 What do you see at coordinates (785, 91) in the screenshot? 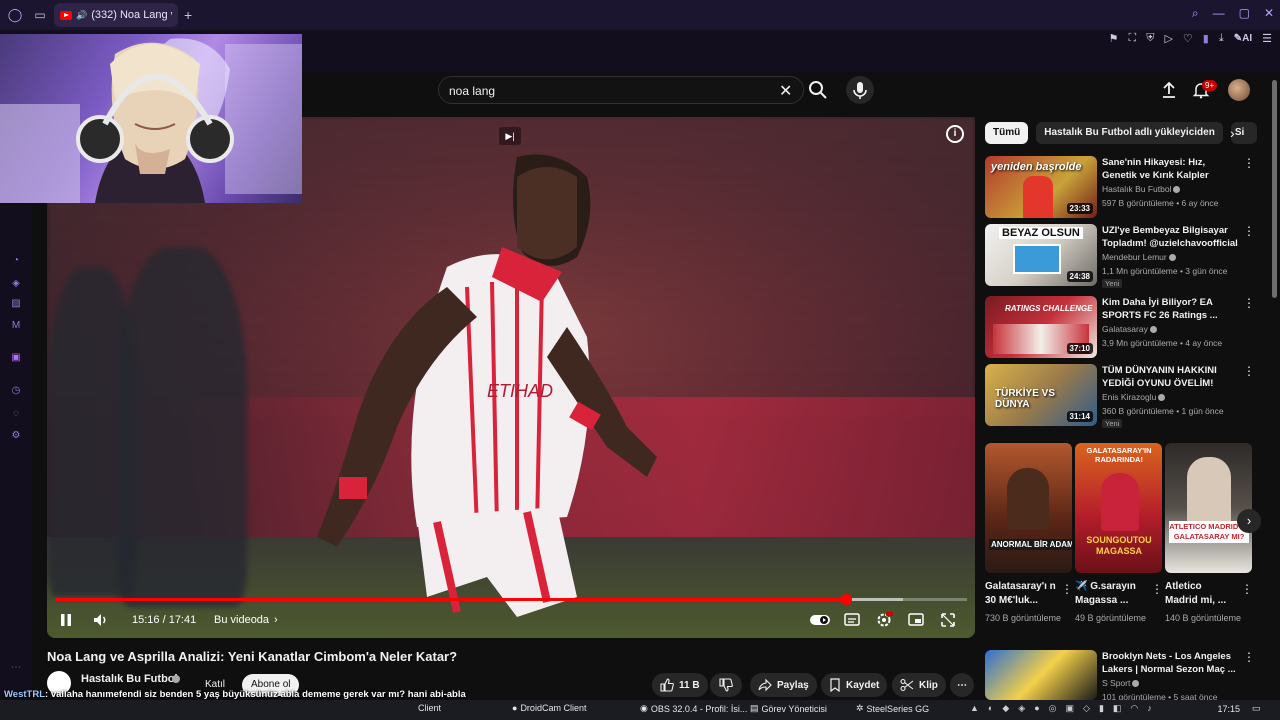
I see `clear-search-icon: ✕` at bounding box center [785, 91].